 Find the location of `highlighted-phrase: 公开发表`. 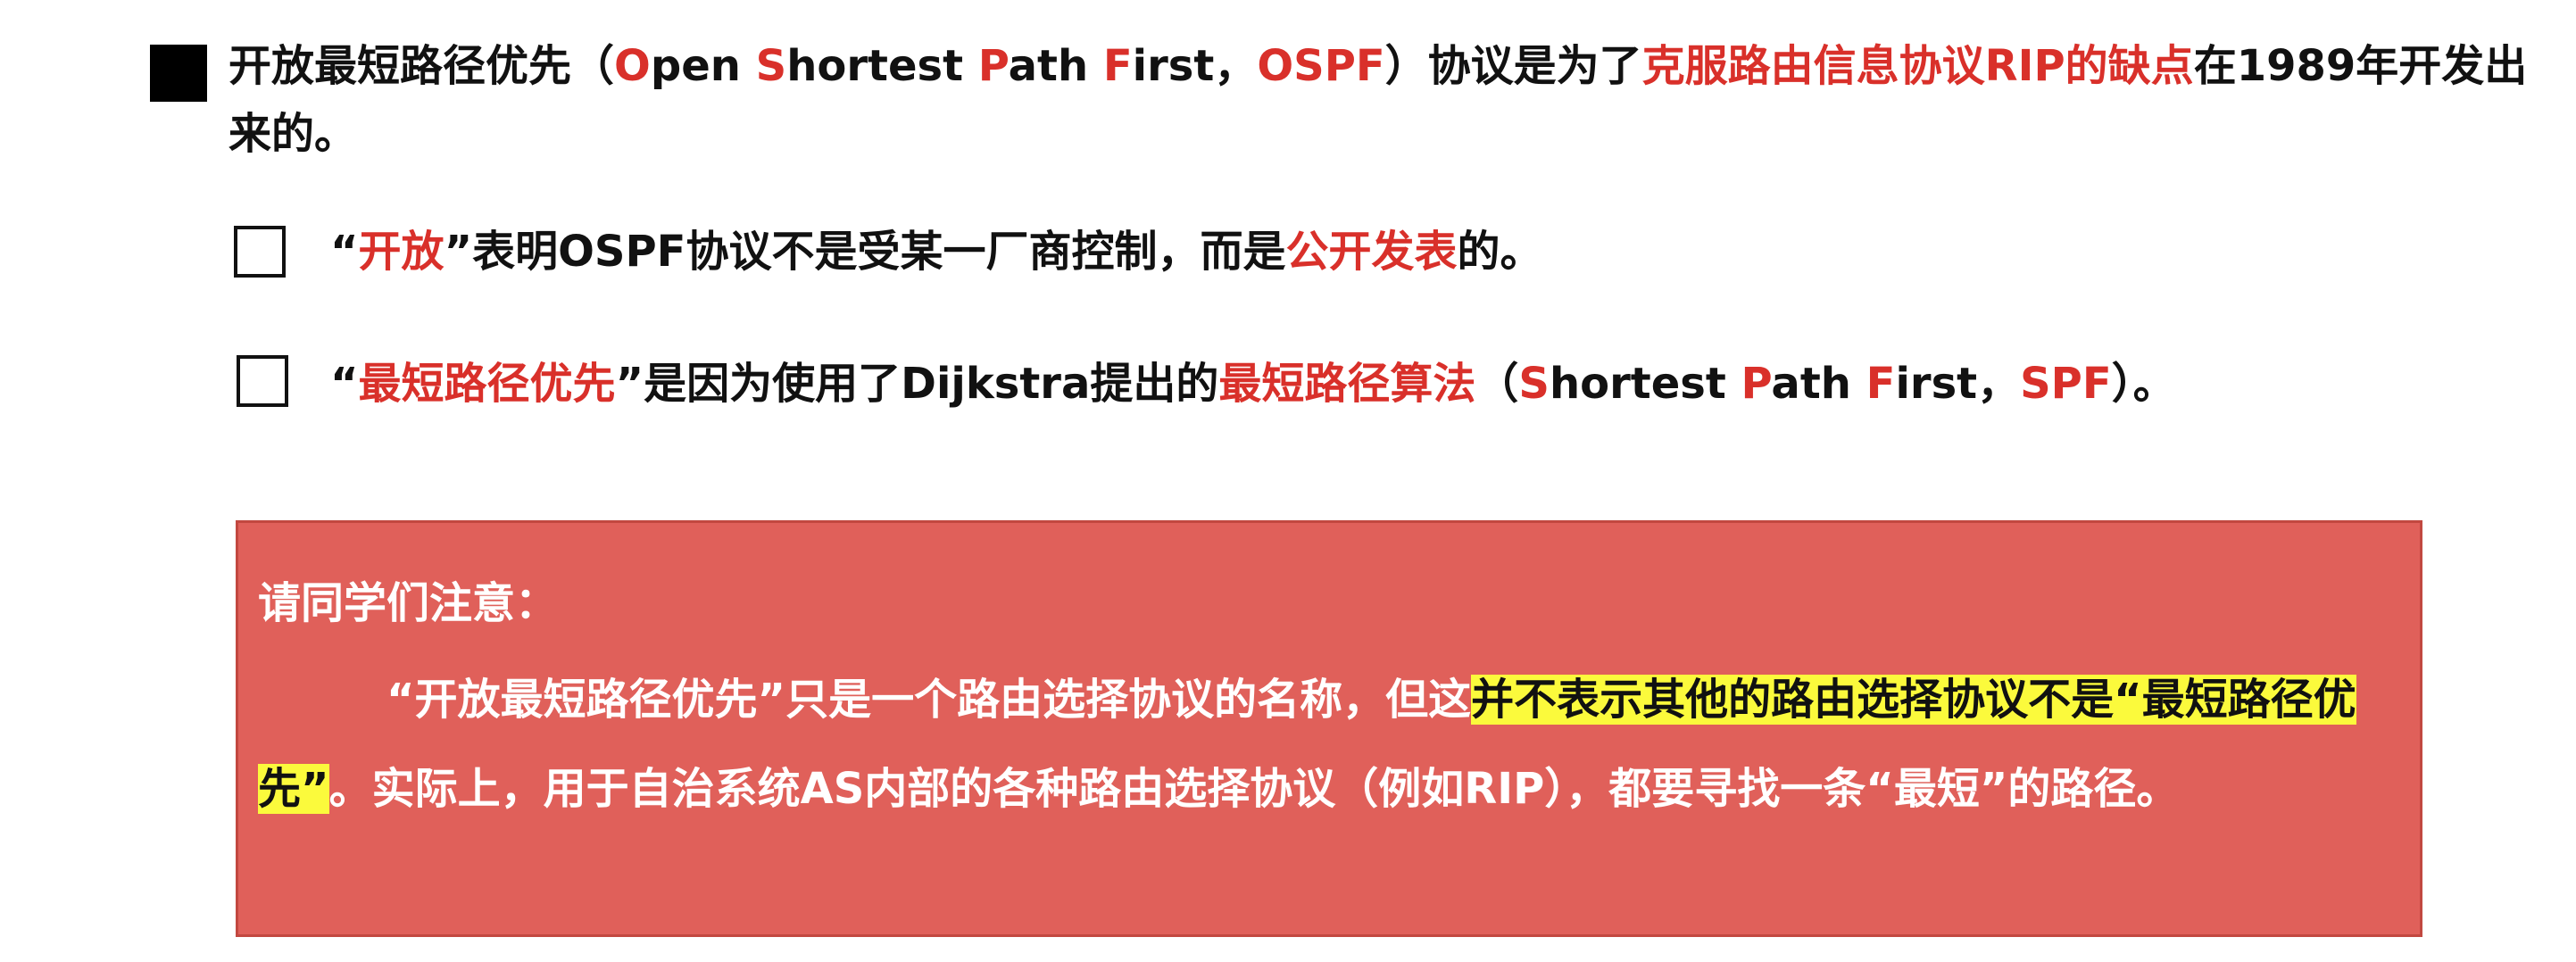

highlighted-phrase: 公开发表 is located at coordinates (1371, 252).